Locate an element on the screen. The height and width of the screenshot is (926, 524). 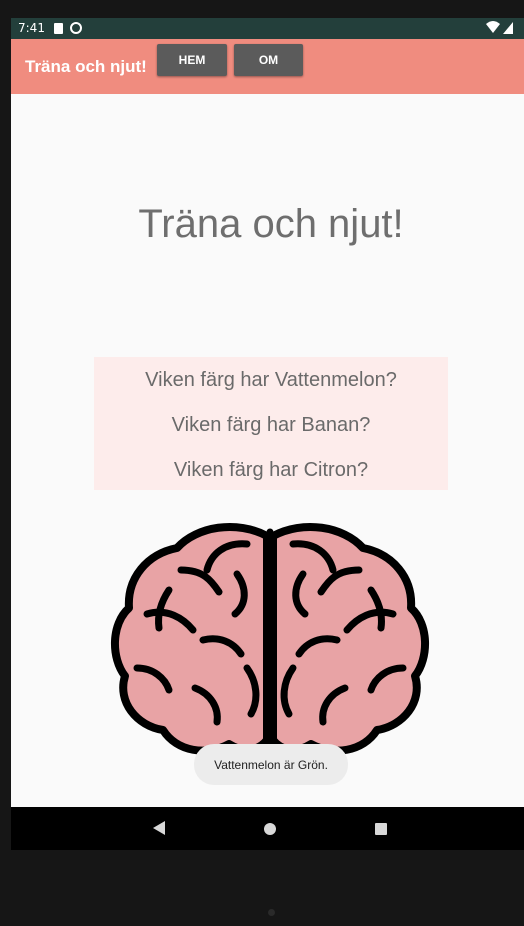
home-button: HEM is located at coordinates (192, 60).